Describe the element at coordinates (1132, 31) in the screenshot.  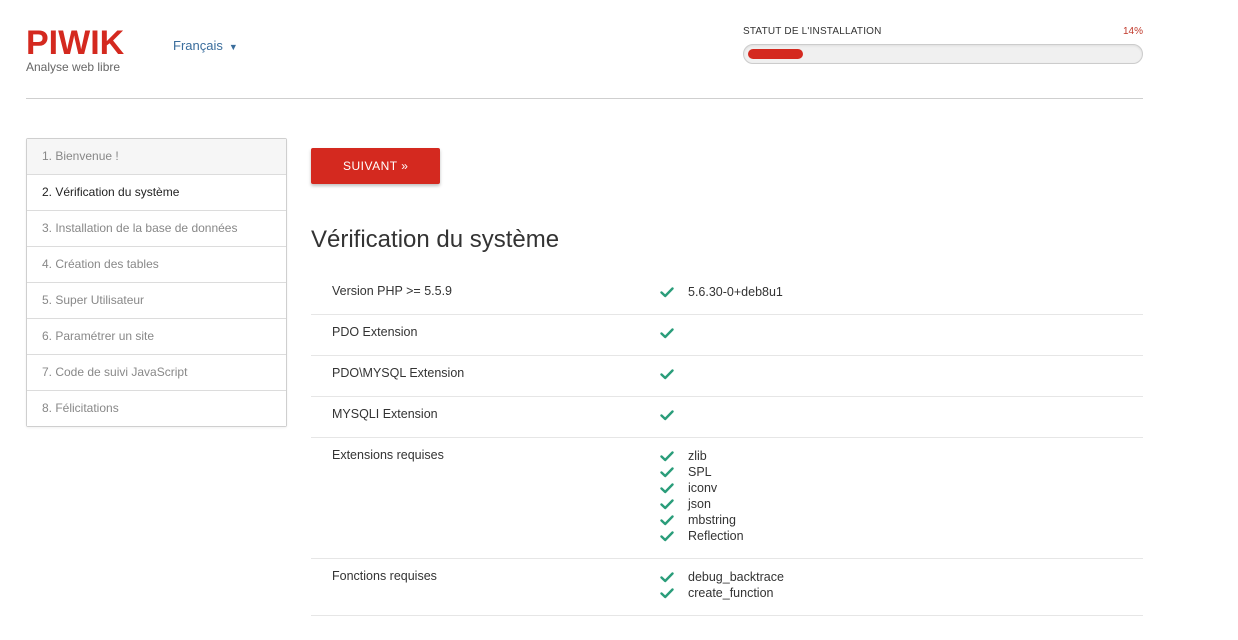
I see `install-status-percent: 14%` at that location.